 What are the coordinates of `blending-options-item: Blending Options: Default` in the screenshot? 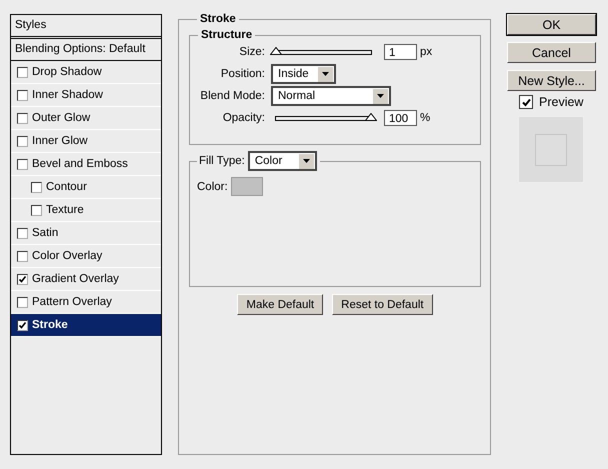 It's located at (86, 50).